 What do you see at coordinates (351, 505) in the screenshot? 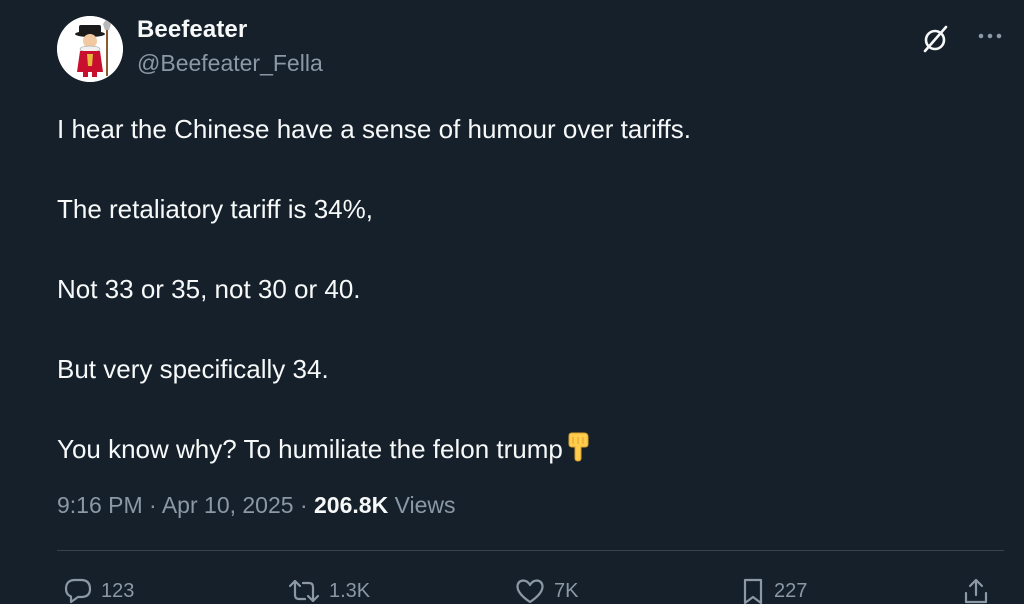
I see `views-count: 206.8K` at bounding box center [351, 505].